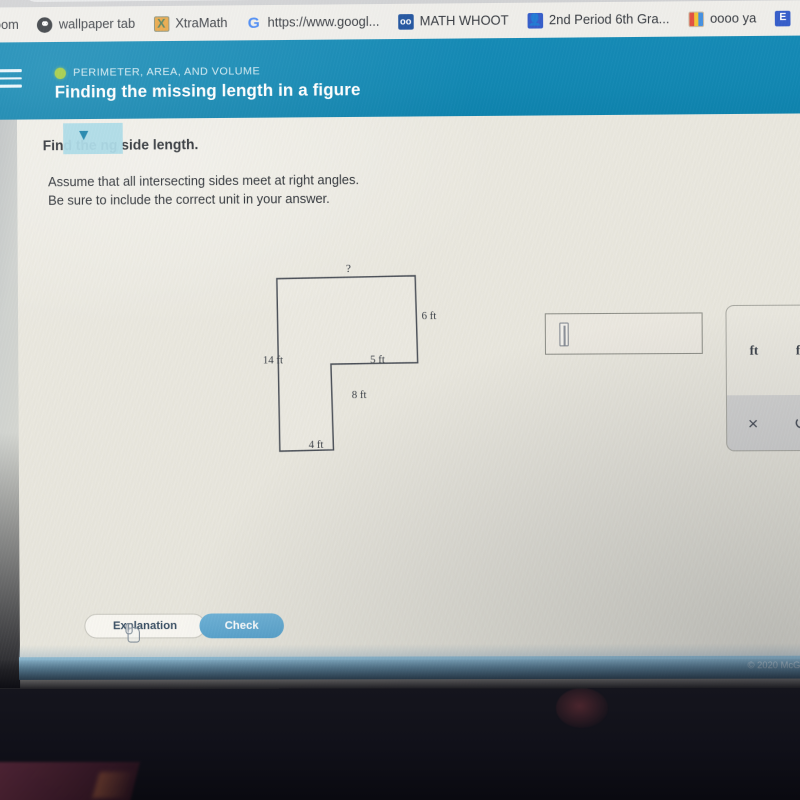  Describe the element at coordinates (797, 423) in the screenshot. I see `undo-icon: ↺` at that location.